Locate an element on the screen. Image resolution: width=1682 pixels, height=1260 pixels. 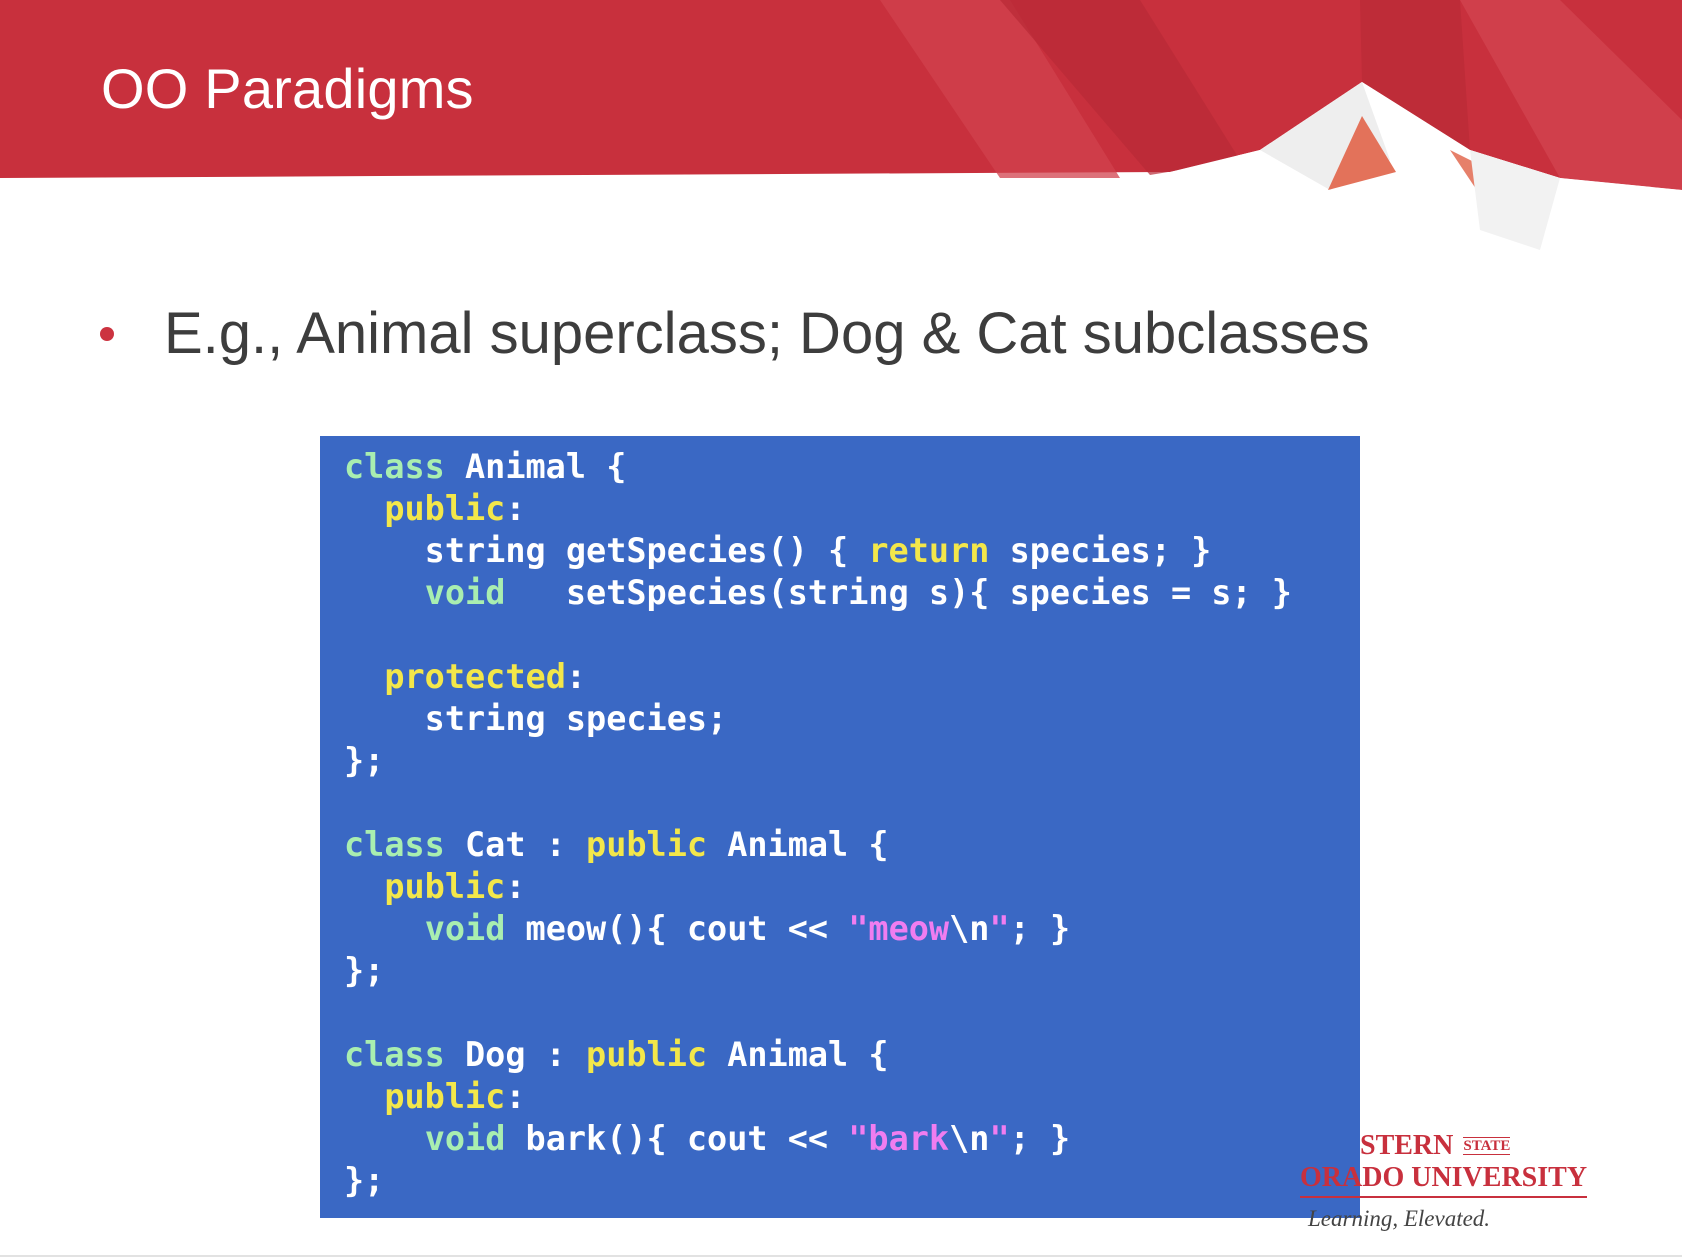
logo-wordmark-top: STERN is located at coordinates (1407, 1145).